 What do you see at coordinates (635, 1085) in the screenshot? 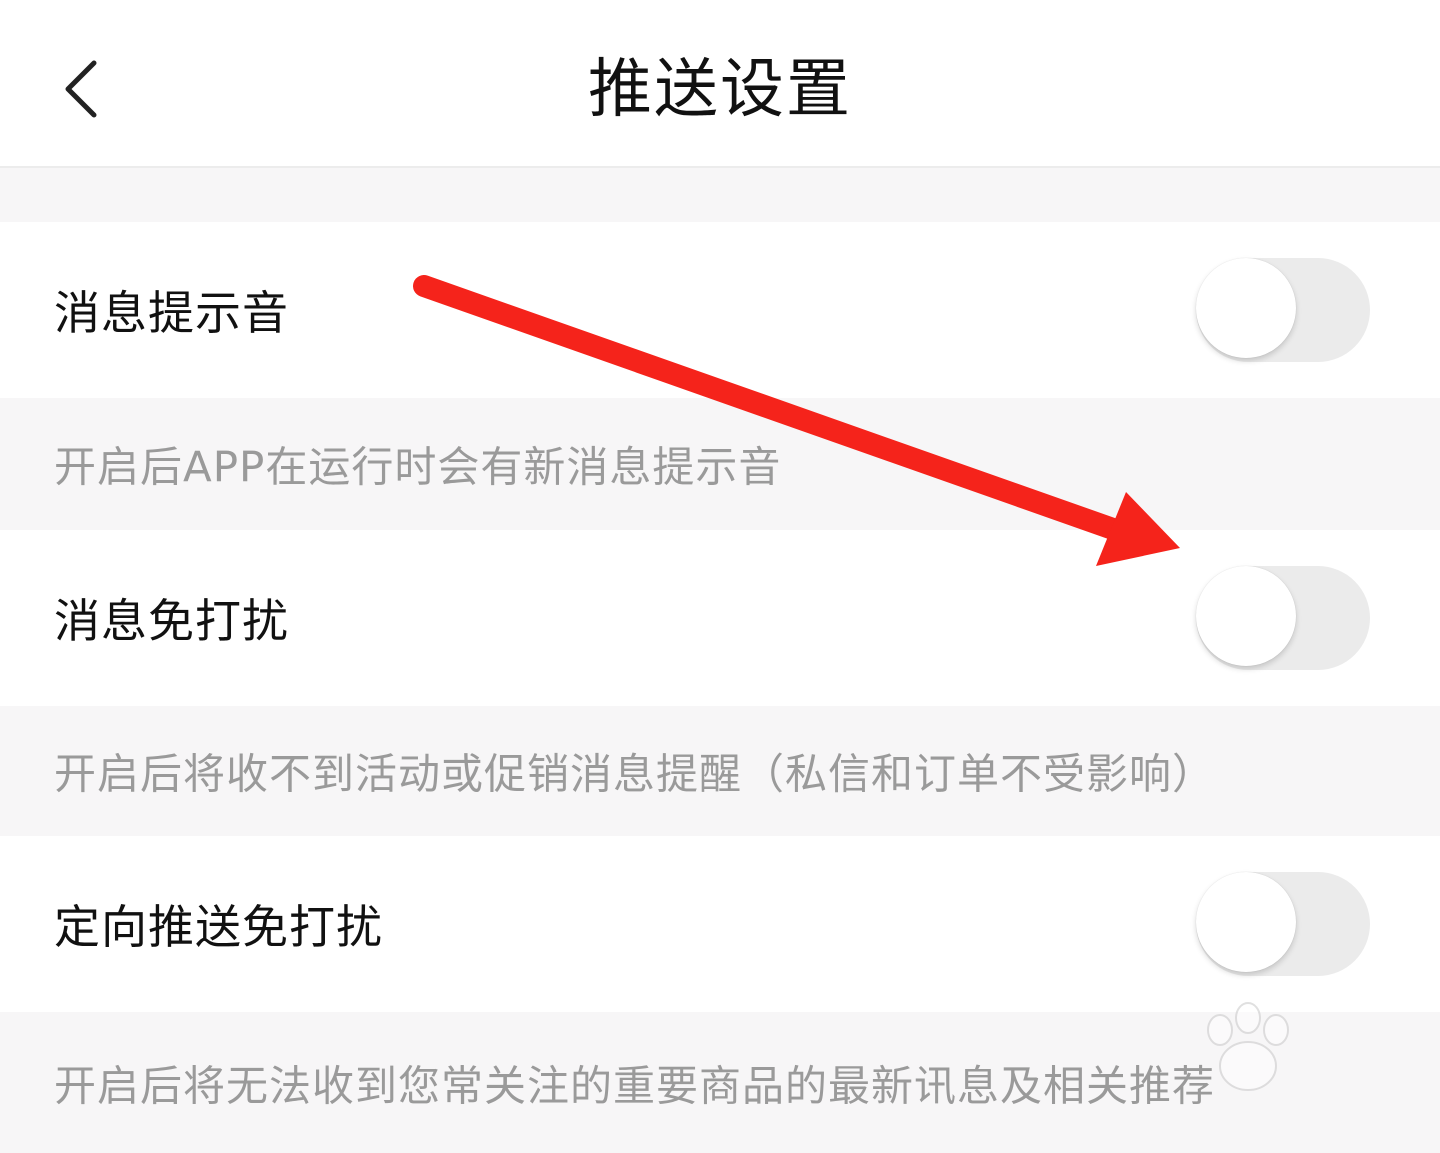
I see `setting-description-targeted-push-dnd: 开启后将无法收到您常关注的重要商品的最新讯息及相关推荐` at bounding box center [635, 1085].